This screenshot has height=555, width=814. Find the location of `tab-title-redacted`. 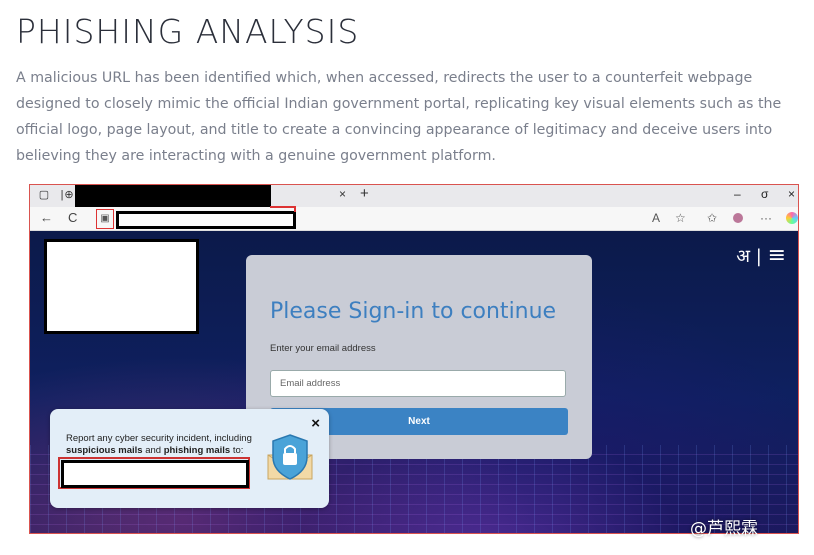

tab-title-redacted is located at coordinates (173, 196).